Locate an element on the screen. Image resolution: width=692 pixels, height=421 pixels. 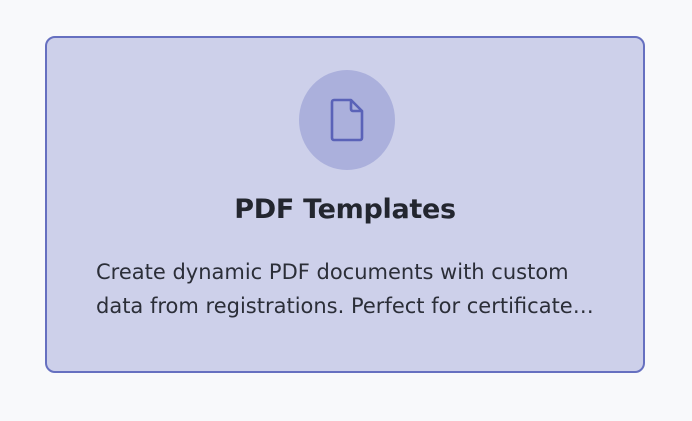
icon-badge is located at coordinates (347, 120).